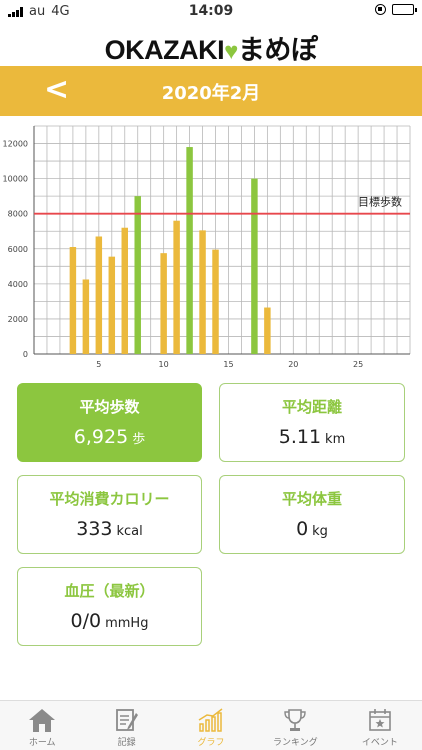 Image resolution: width=422 pixels, height=750 pixels. Describe the element at coordinates (379, 743) in the screenshot. I see `tab-event-label: イベント` at that location.